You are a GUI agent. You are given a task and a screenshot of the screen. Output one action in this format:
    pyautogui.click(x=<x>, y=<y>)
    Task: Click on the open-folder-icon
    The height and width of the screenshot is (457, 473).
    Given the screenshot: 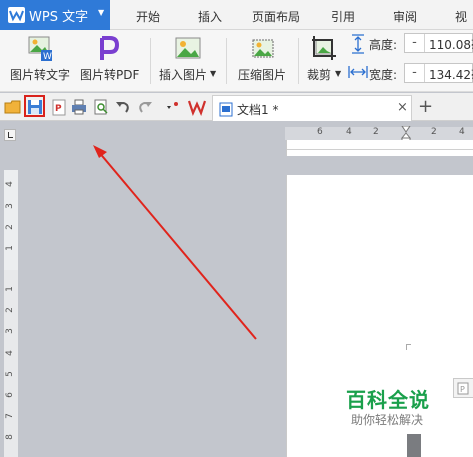 What is the action you would take?
    pyautogui.click(x=13, y=107)
    